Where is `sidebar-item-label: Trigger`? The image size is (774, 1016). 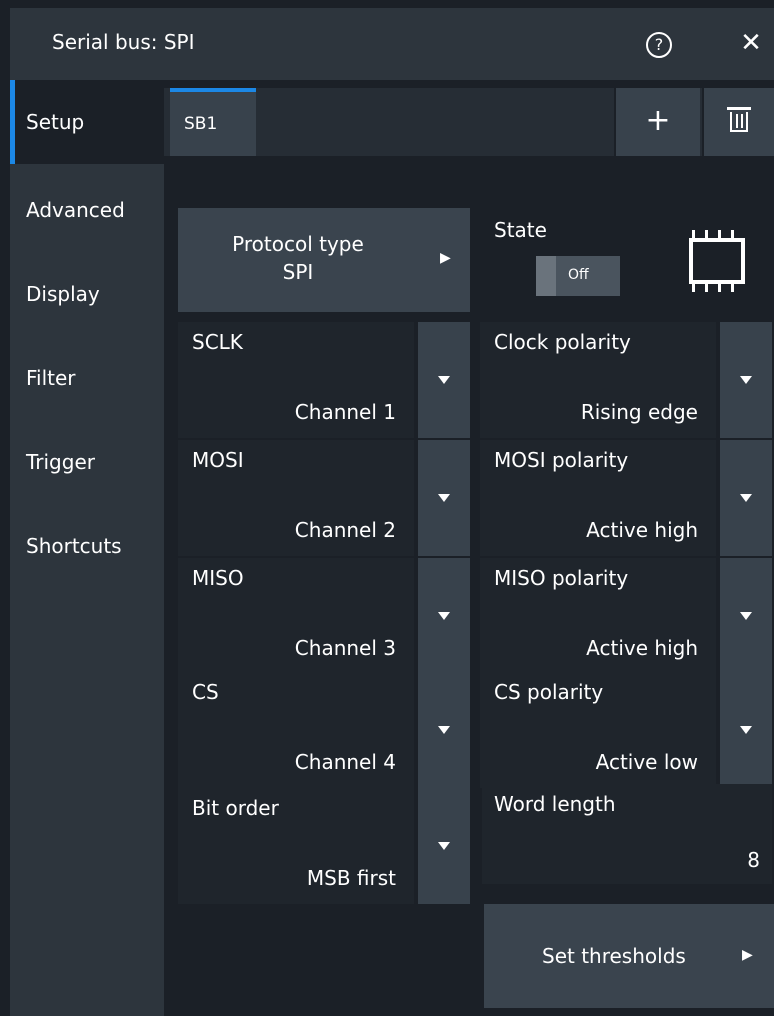
sidebar-item-label: Trigger is located at coordinates (60, 462).